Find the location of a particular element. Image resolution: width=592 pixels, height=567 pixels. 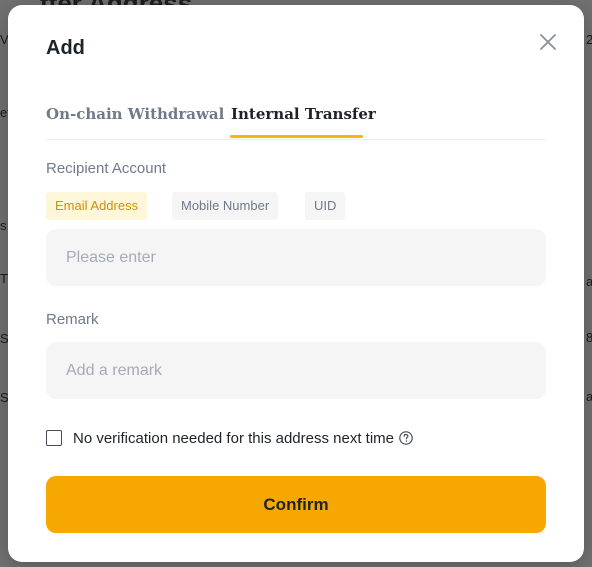

confirm-button: Confirm is located at coordinates (296, 504).